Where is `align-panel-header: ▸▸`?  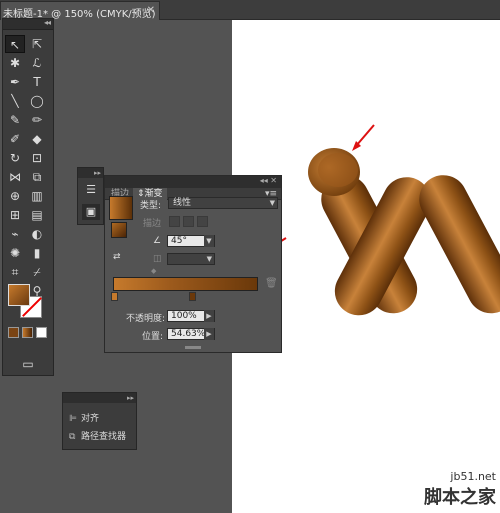
align-panel-header: ▸▸ is located at coordinates (99, 398).